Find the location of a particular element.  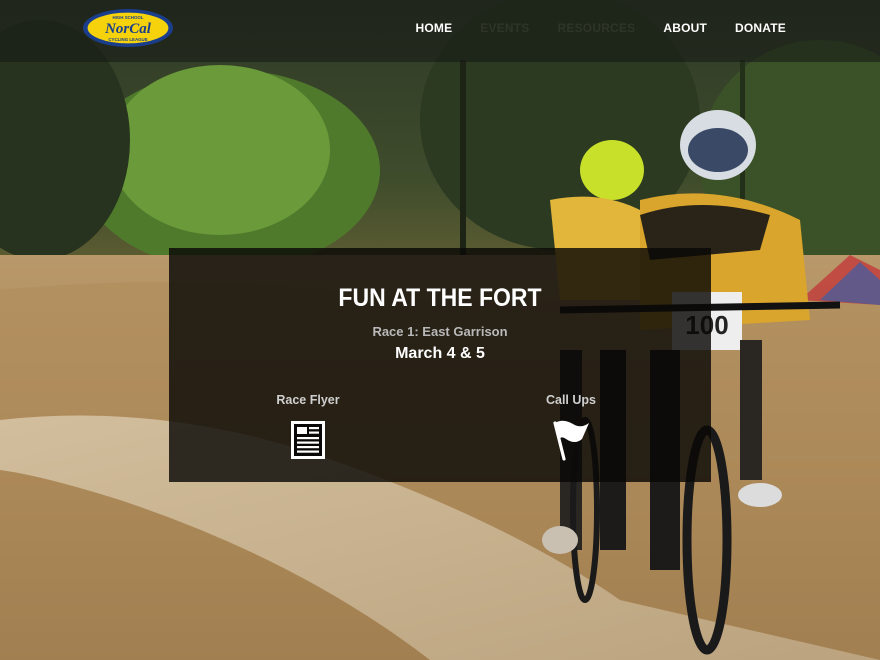

flag-icon is located at coordinates (571, 440).